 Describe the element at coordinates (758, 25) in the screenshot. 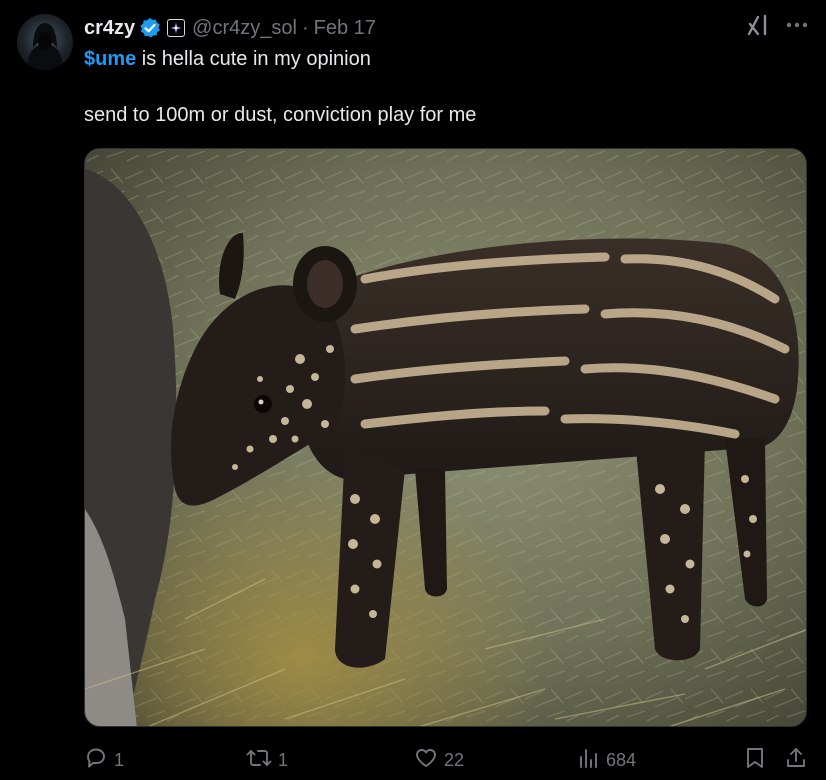

I see `grok-icon` at that location.